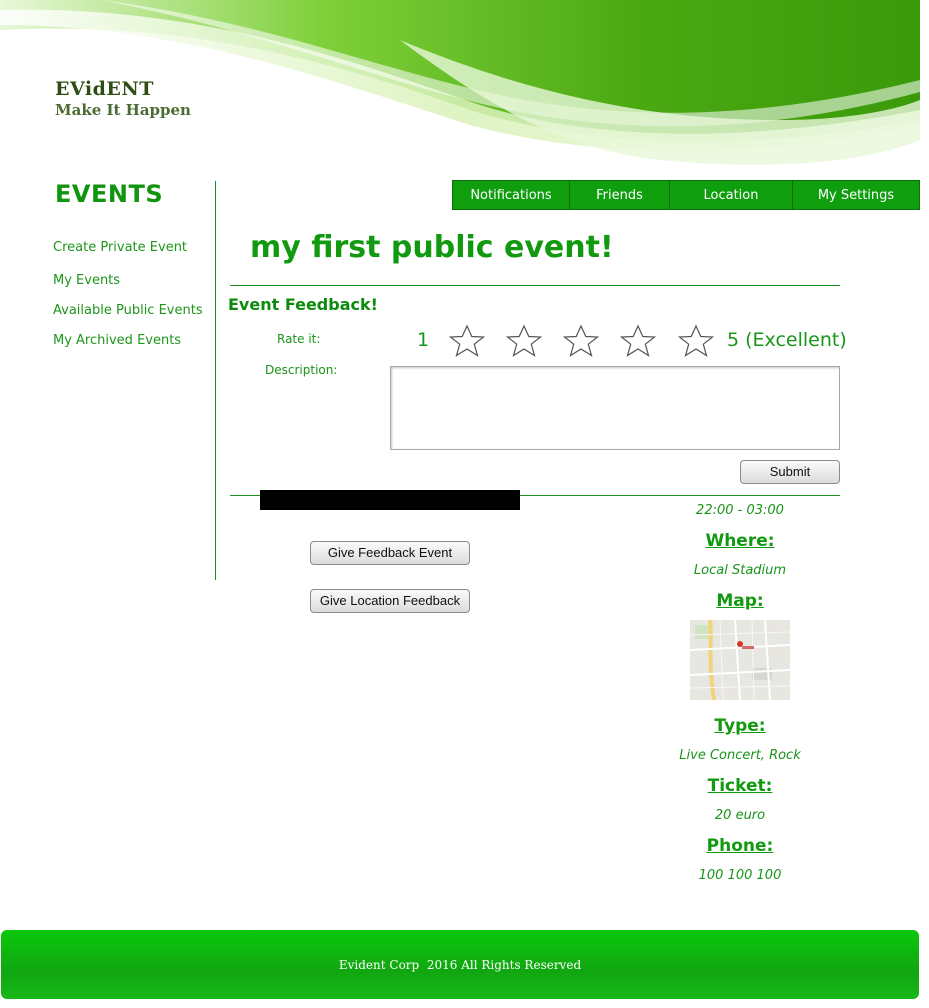 This screenshot has width=929, height=1008. What do you see at coordinates (104, 89) in the screenshot?
I see `brand-title: EVidENT` at bounding box center [104, 89].